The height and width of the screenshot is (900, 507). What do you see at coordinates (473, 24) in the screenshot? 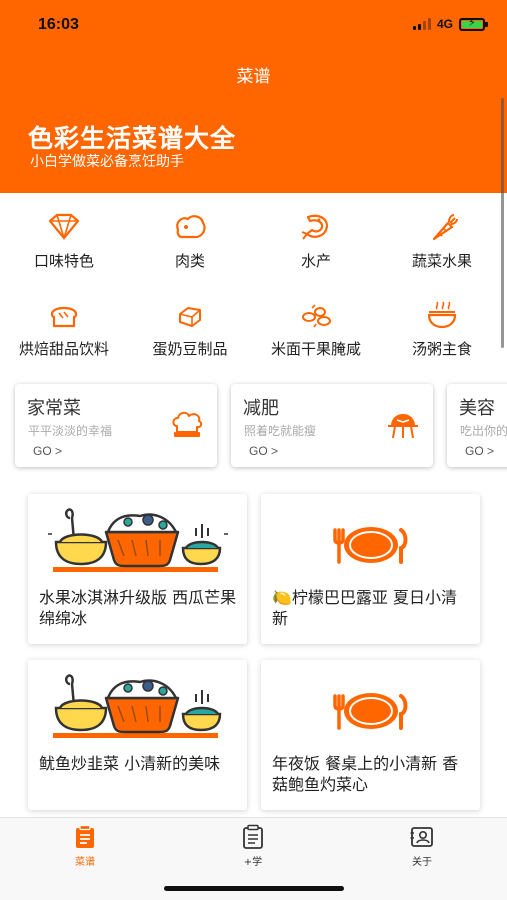
I see `battery-icon: ⚡` at bounding box center [473, 24].